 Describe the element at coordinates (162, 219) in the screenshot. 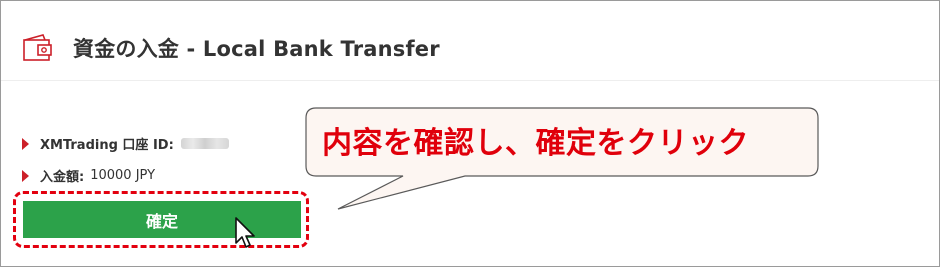

I see `confirm-button: 確定` at that location.